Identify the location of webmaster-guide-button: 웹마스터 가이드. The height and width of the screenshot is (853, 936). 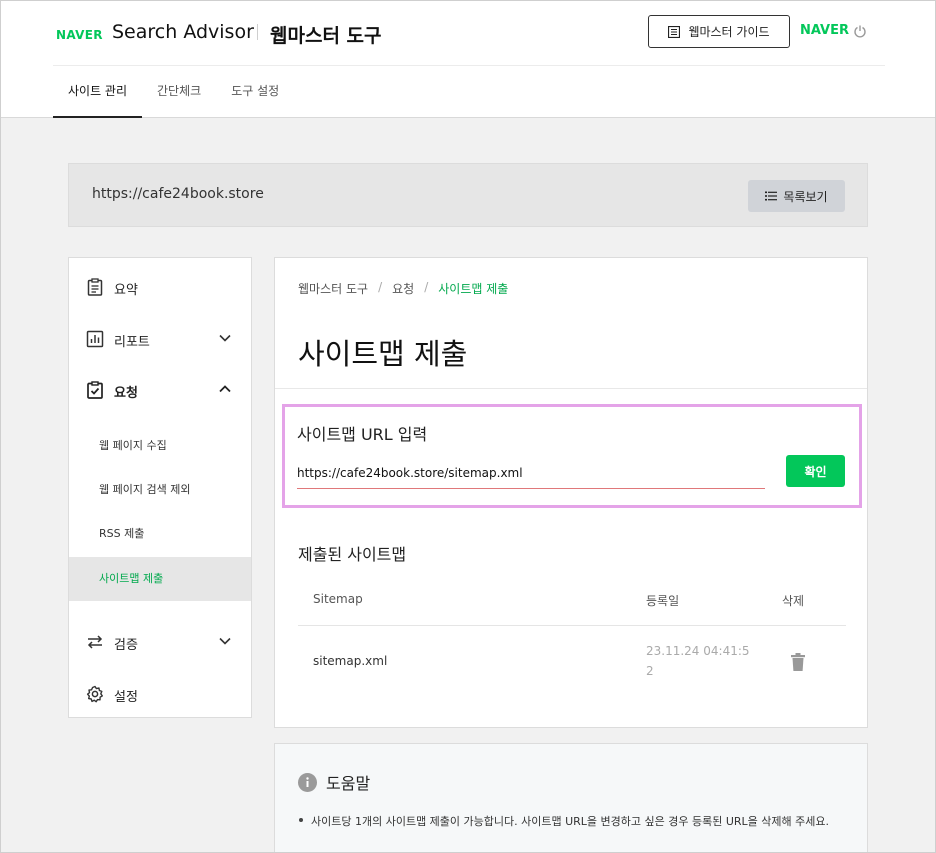
(719, 31).